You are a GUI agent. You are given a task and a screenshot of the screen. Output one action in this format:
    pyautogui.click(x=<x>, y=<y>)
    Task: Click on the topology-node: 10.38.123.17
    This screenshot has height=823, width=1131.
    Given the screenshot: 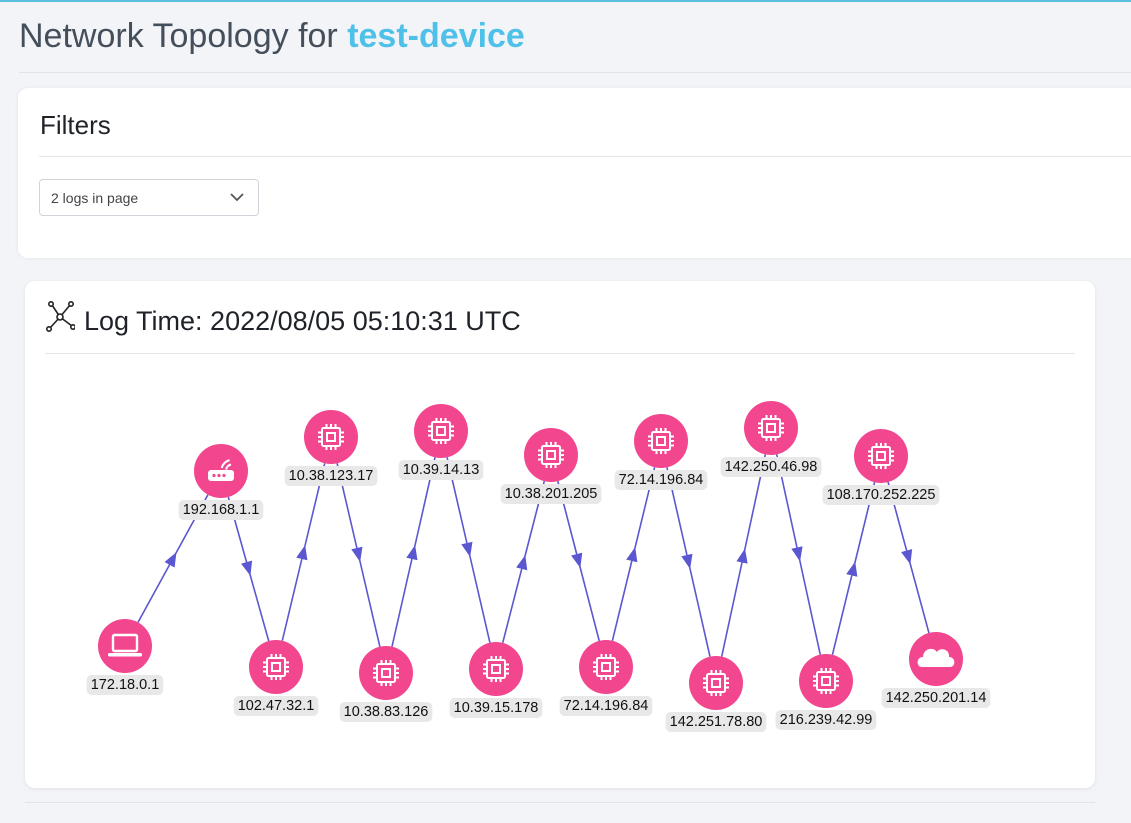 What is the action you would take?
    pyautogui.click(x=331, y=448)
    